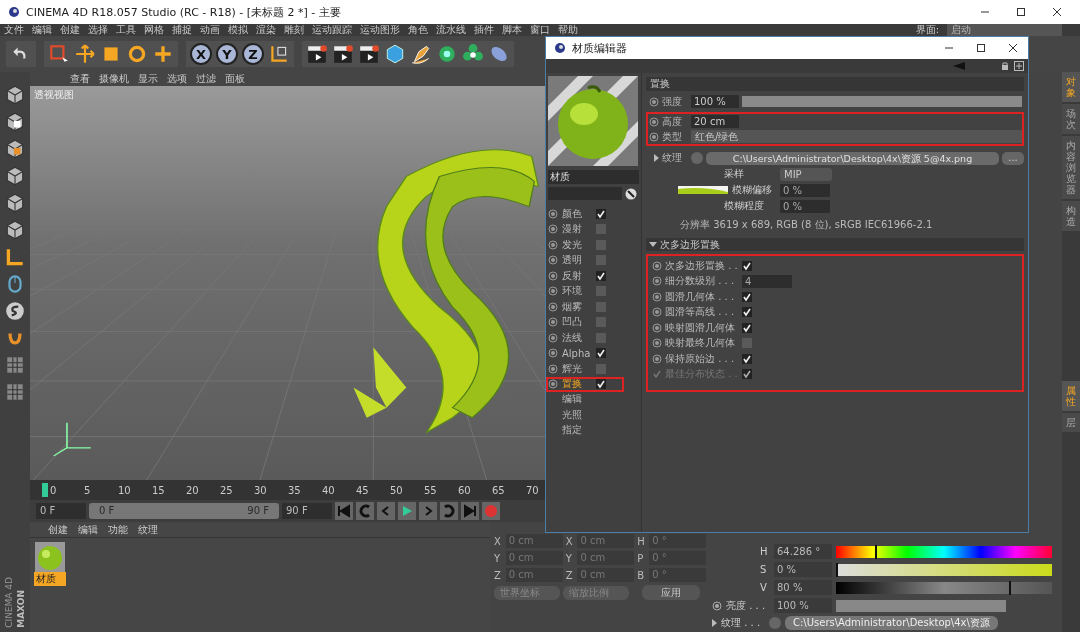 The height and width of the screenshot is (632, 1080). I want to click on material-menu-item: 创建, so click(58, 529).